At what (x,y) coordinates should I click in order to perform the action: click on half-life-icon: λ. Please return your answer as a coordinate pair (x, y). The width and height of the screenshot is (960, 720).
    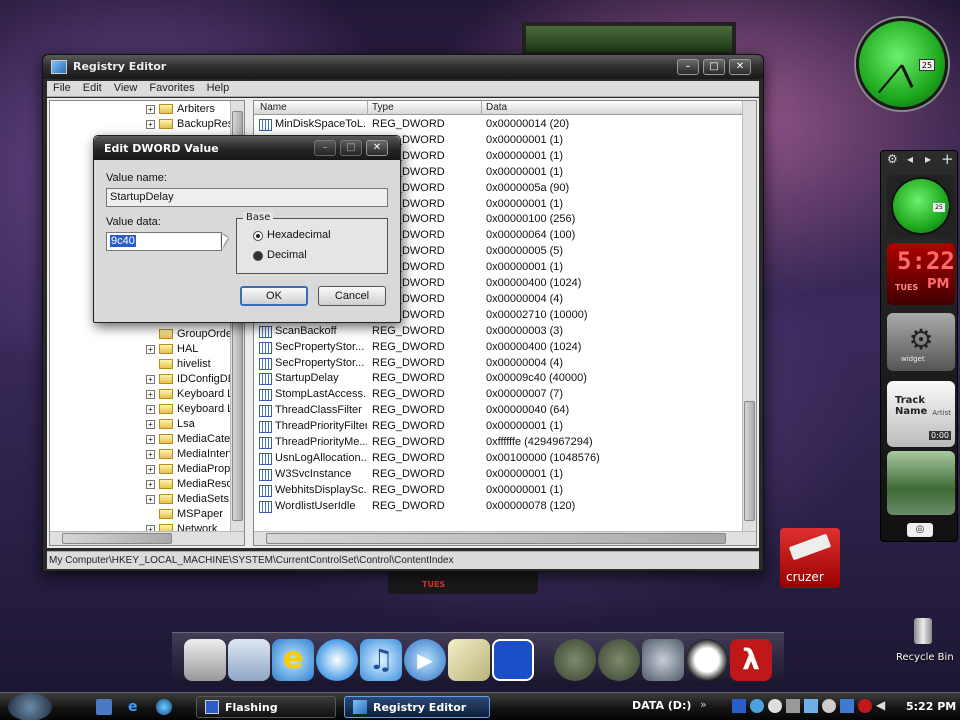
    Looking at the image, I should click on (751, 660).